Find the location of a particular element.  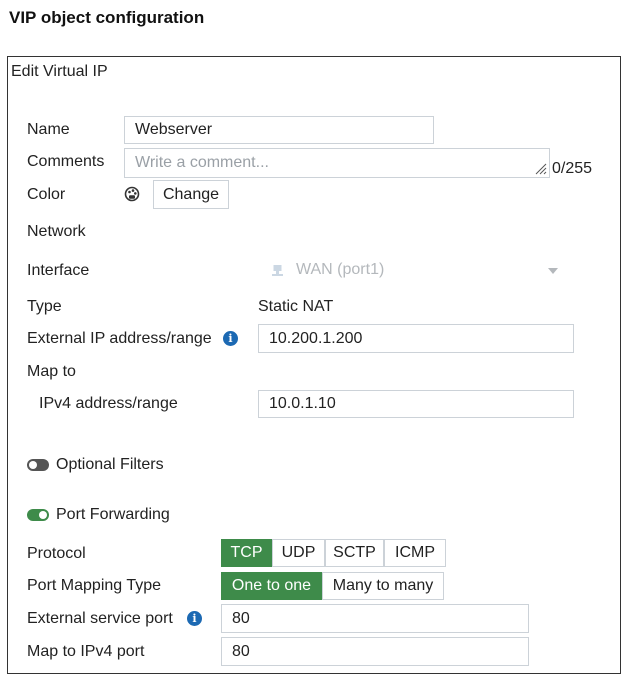

panel-title: Edit Virtual IP is located at coordinates (59, 71).